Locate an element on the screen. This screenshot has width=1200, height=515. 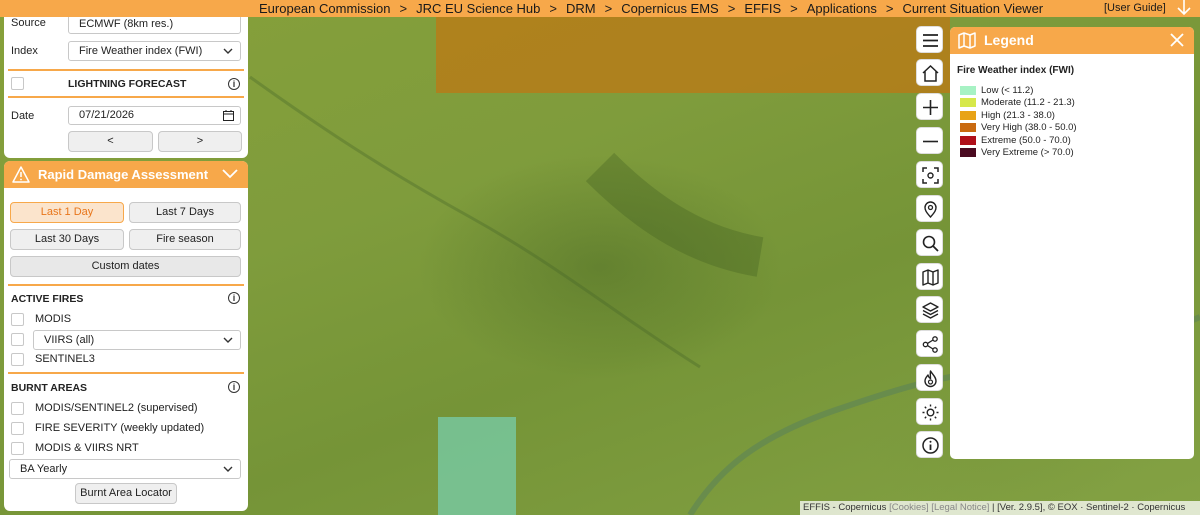
legend-label: Very Extreme (> 70.0) is located at coordinates (1027, 152).